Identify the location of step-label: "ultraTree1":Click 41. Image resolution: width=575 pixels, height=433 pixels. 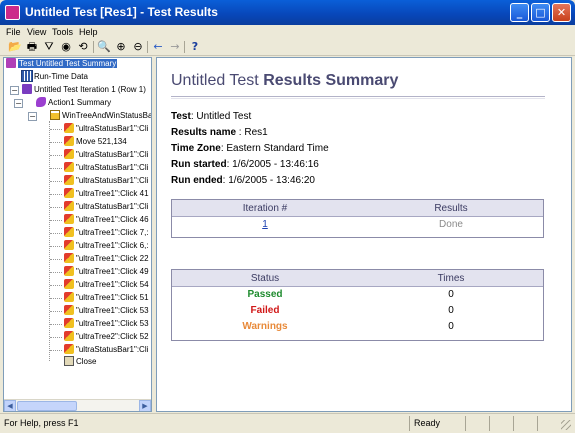
(112, 193).